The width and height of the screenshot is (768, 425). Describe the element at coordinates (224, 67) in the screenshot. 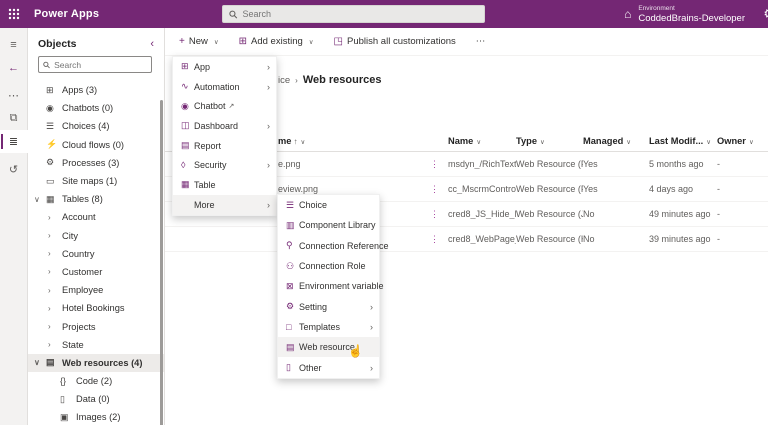

I see `new-menu-item: ⊞ App ↗` at that location.